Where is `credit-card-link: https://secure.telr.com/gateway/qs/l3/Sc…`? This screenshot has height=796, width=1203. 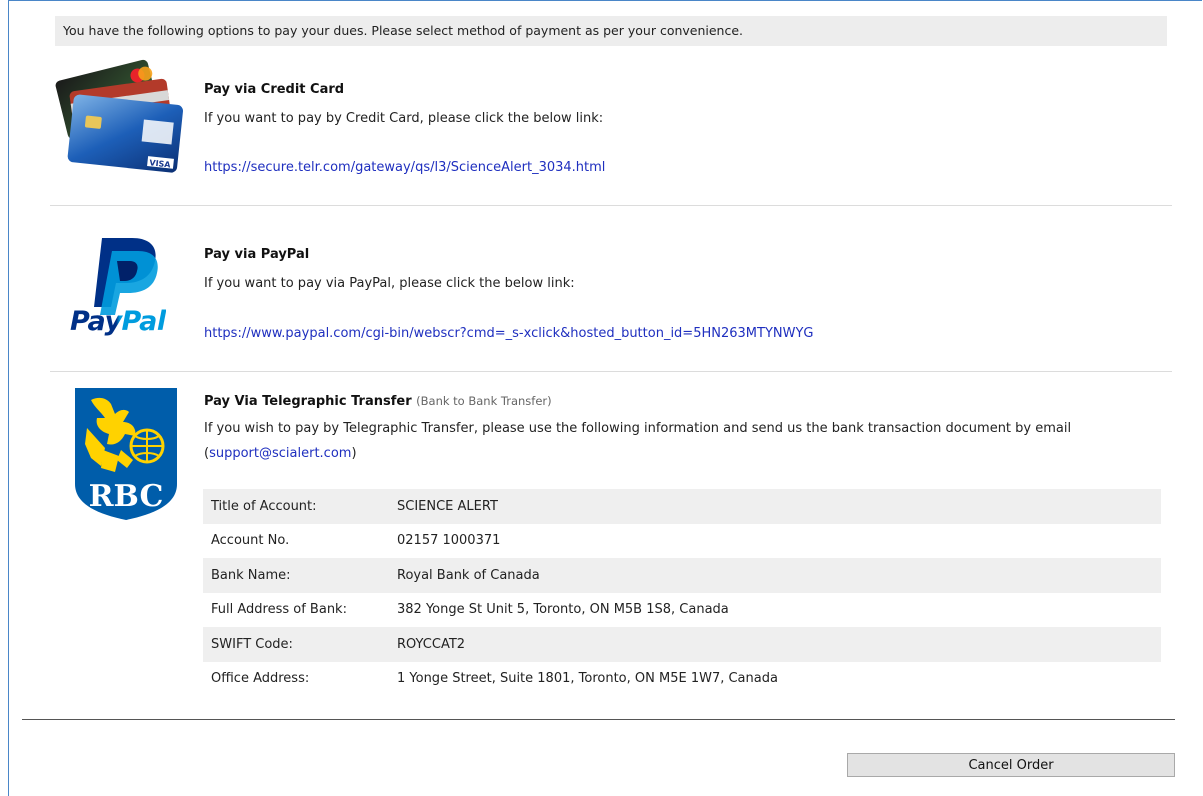
credit-card-link: https://secure.telr.com/gateway/qs/l3/Sc… is located at coordinates (404, 167).